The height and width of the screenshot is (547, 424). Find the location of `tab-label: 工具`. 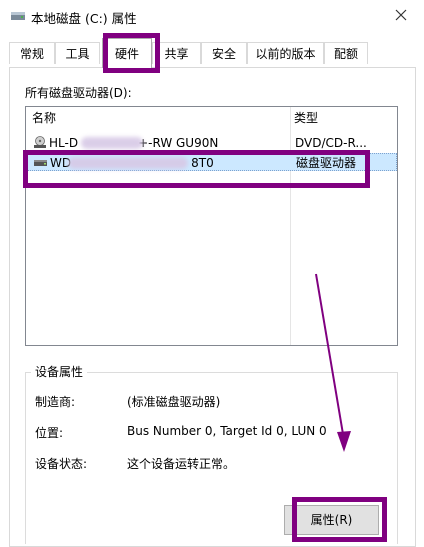

tab-label: 工具 is located at coordinates (77, 54).